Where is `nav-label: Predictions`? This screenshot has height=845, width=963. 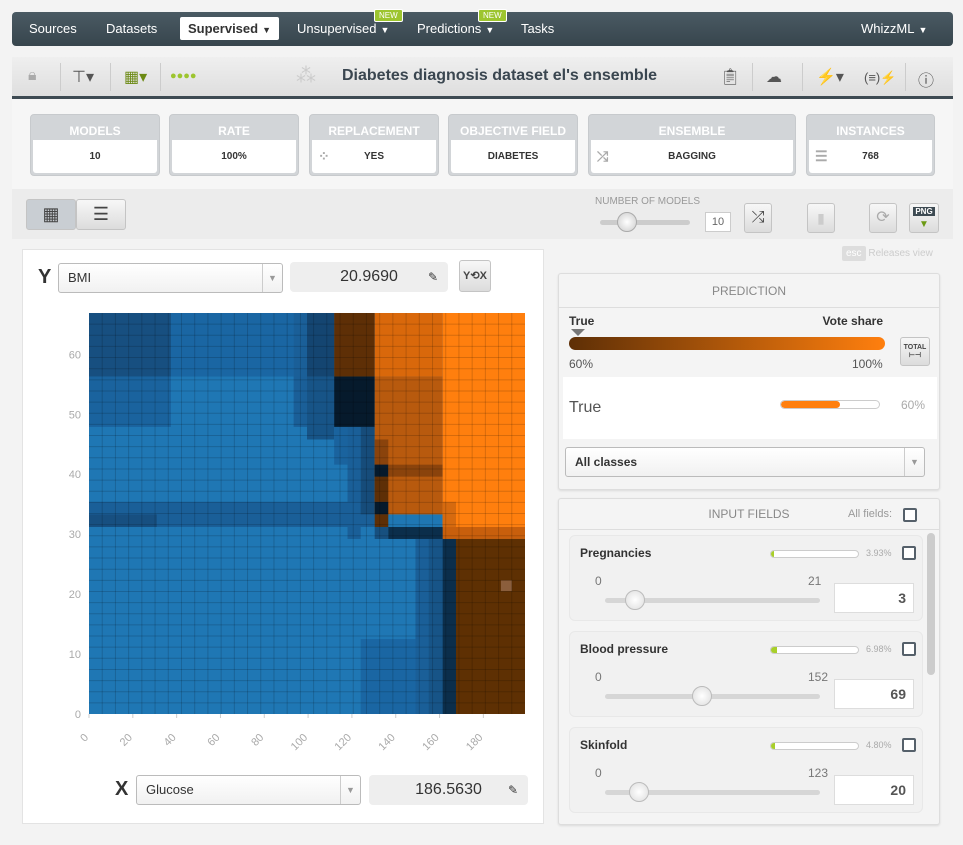 nav-label: Predictions is located at coordinates (449, 28).